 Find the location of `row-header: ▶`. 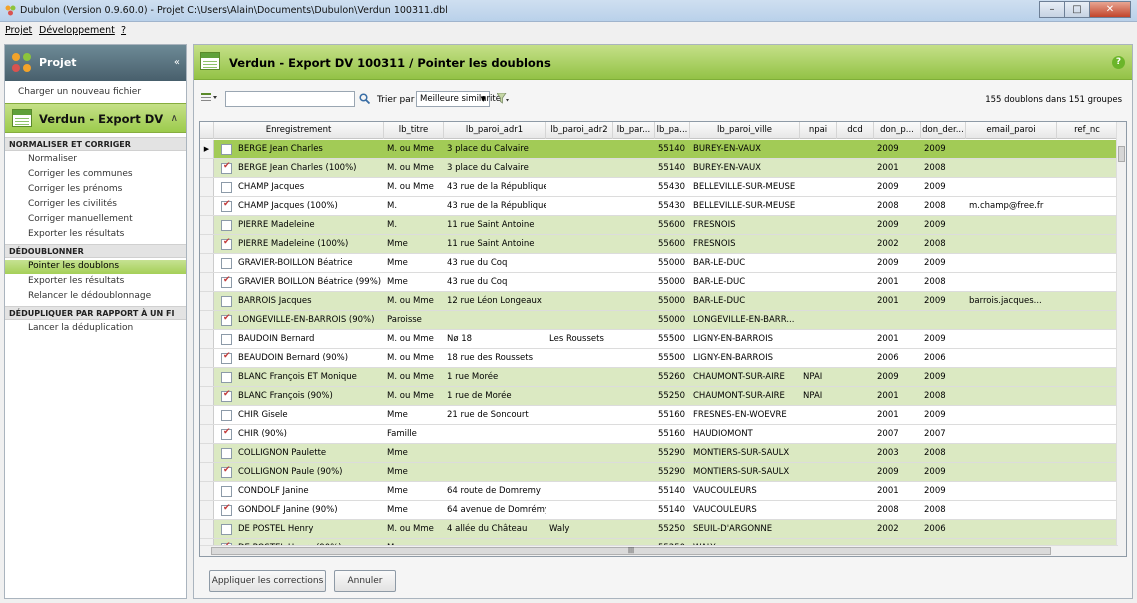

row-header: ▶ is located at coordinates (207, 149).